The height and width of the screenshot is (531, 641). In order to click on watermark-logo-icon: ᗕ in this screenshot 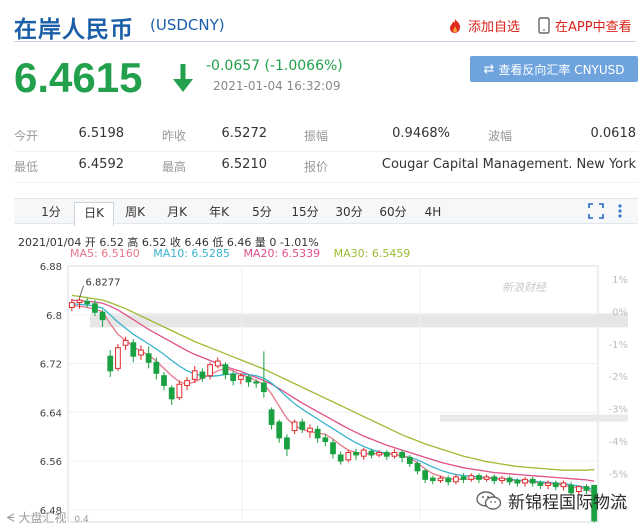, I will do `click(10, 518)`.